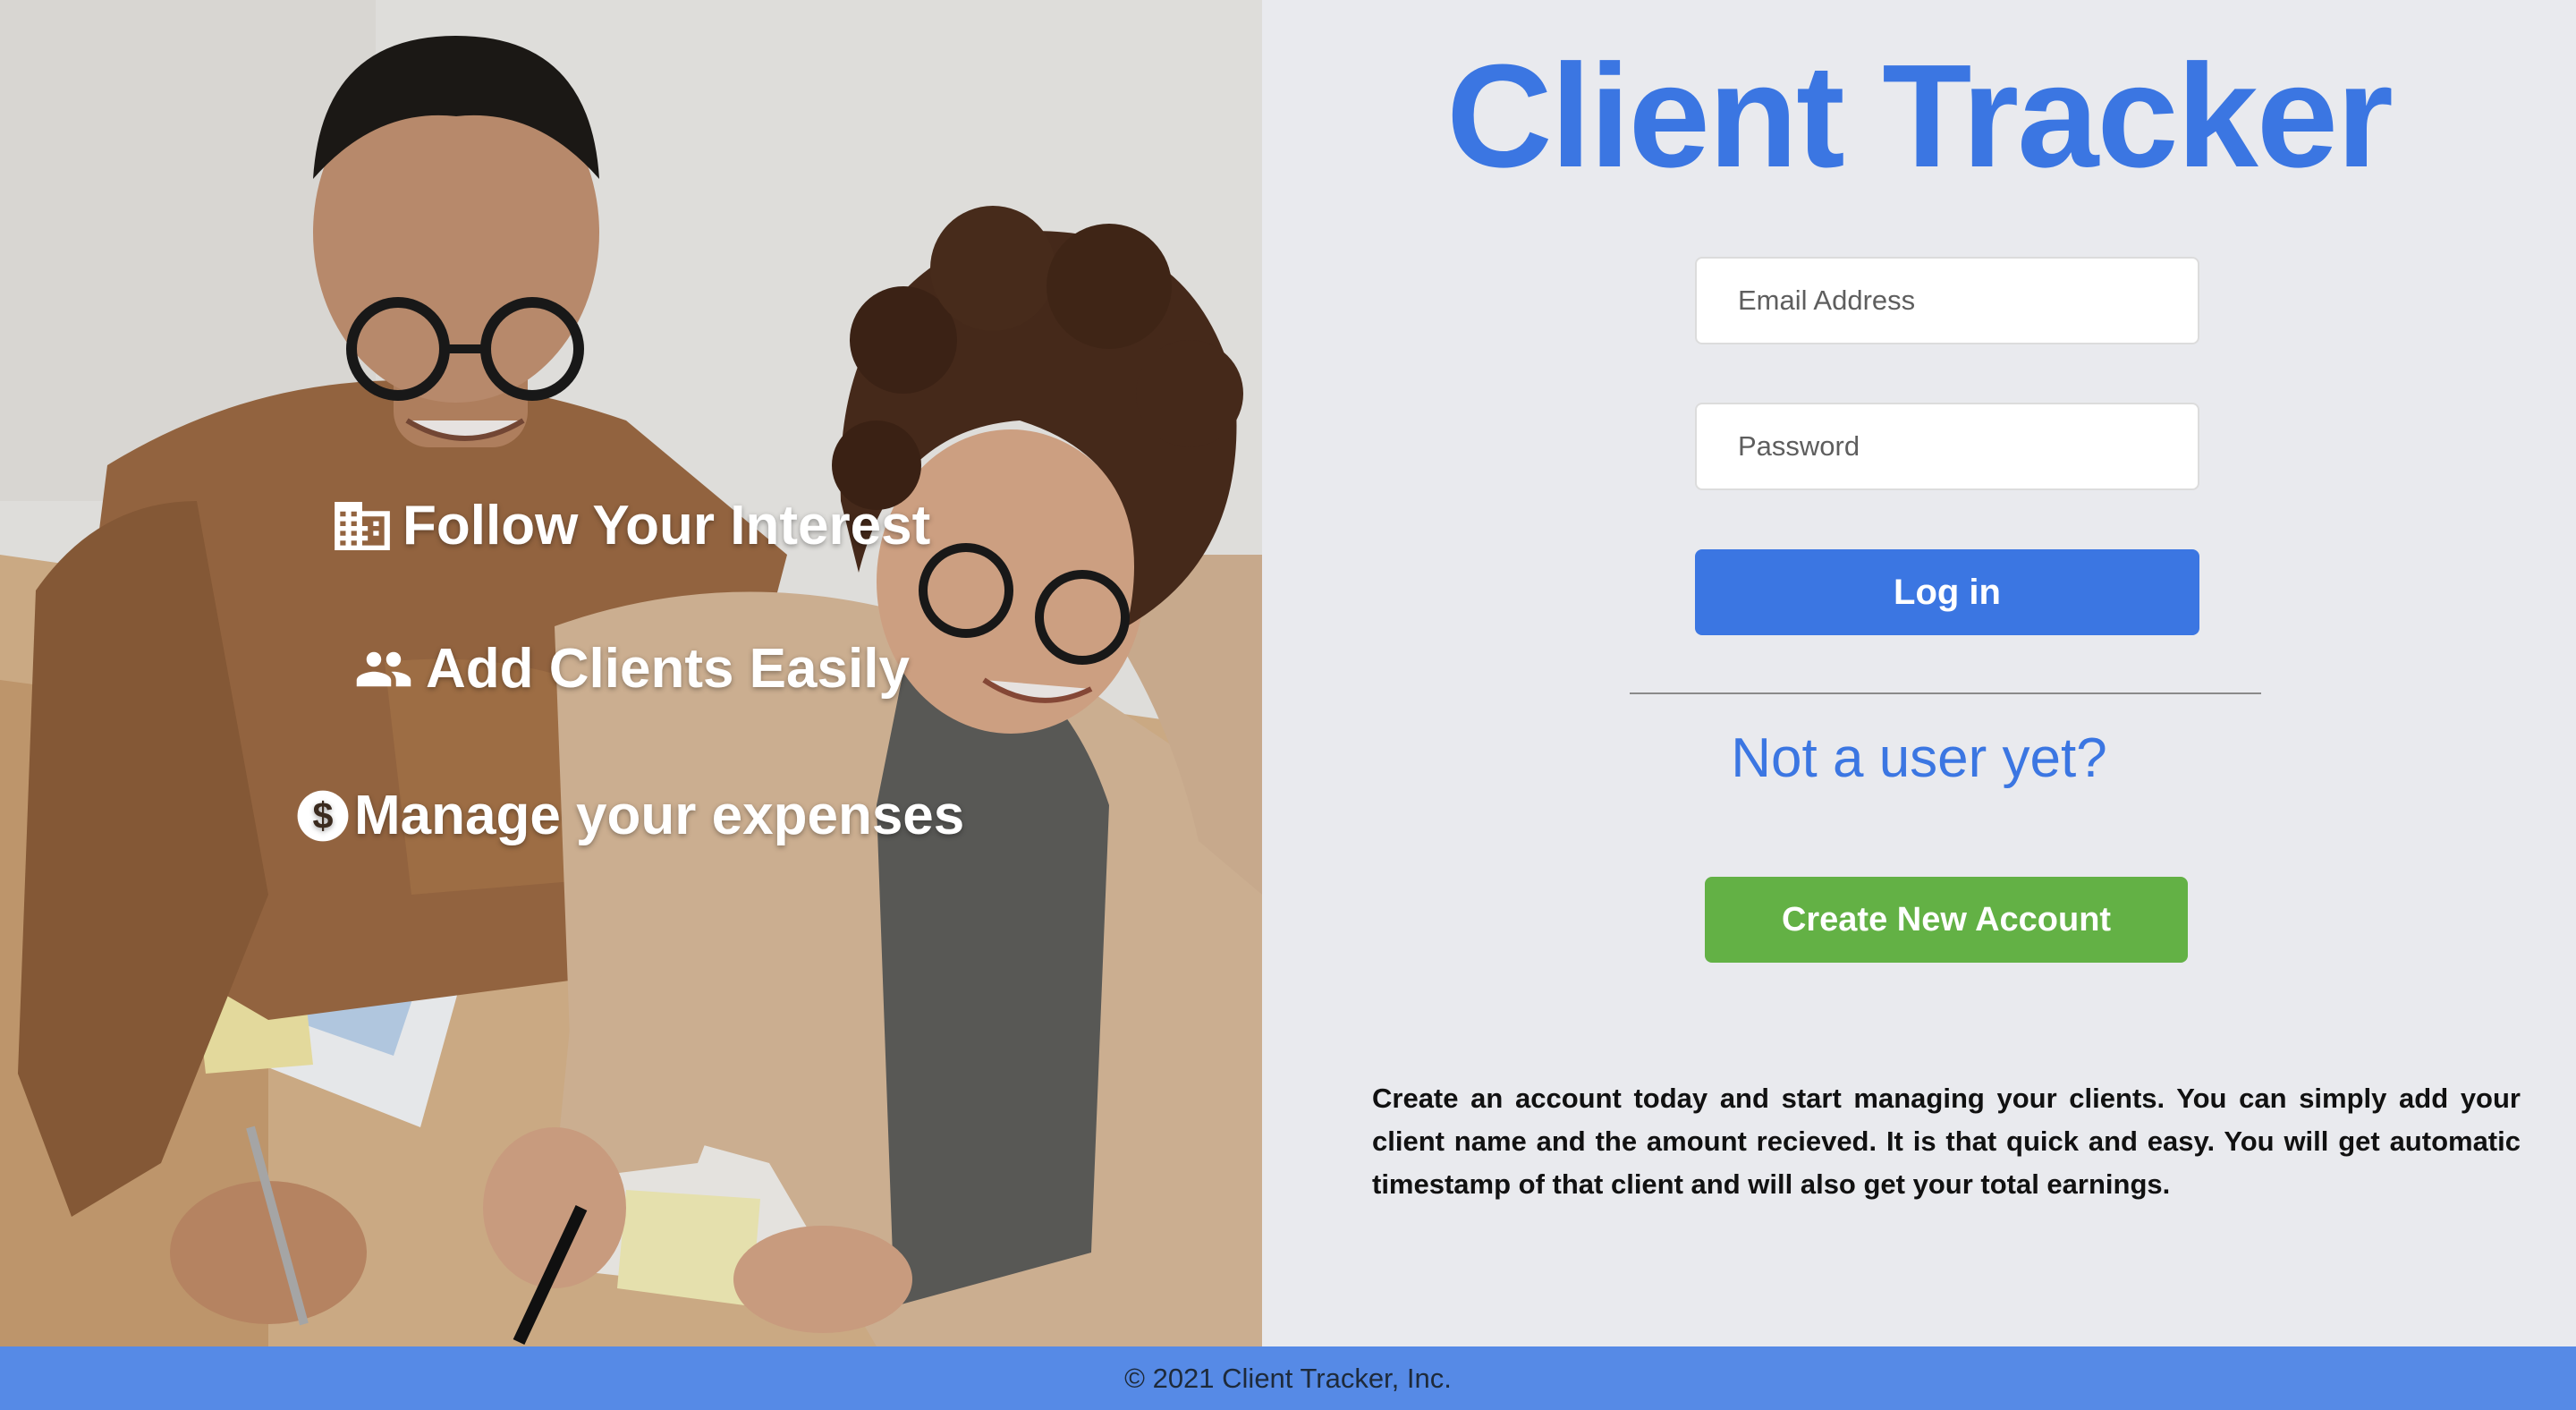  What do you see at coordinates (1945, 693) in the screenshot?
I see `divider` at bounding box center [1945, 693].